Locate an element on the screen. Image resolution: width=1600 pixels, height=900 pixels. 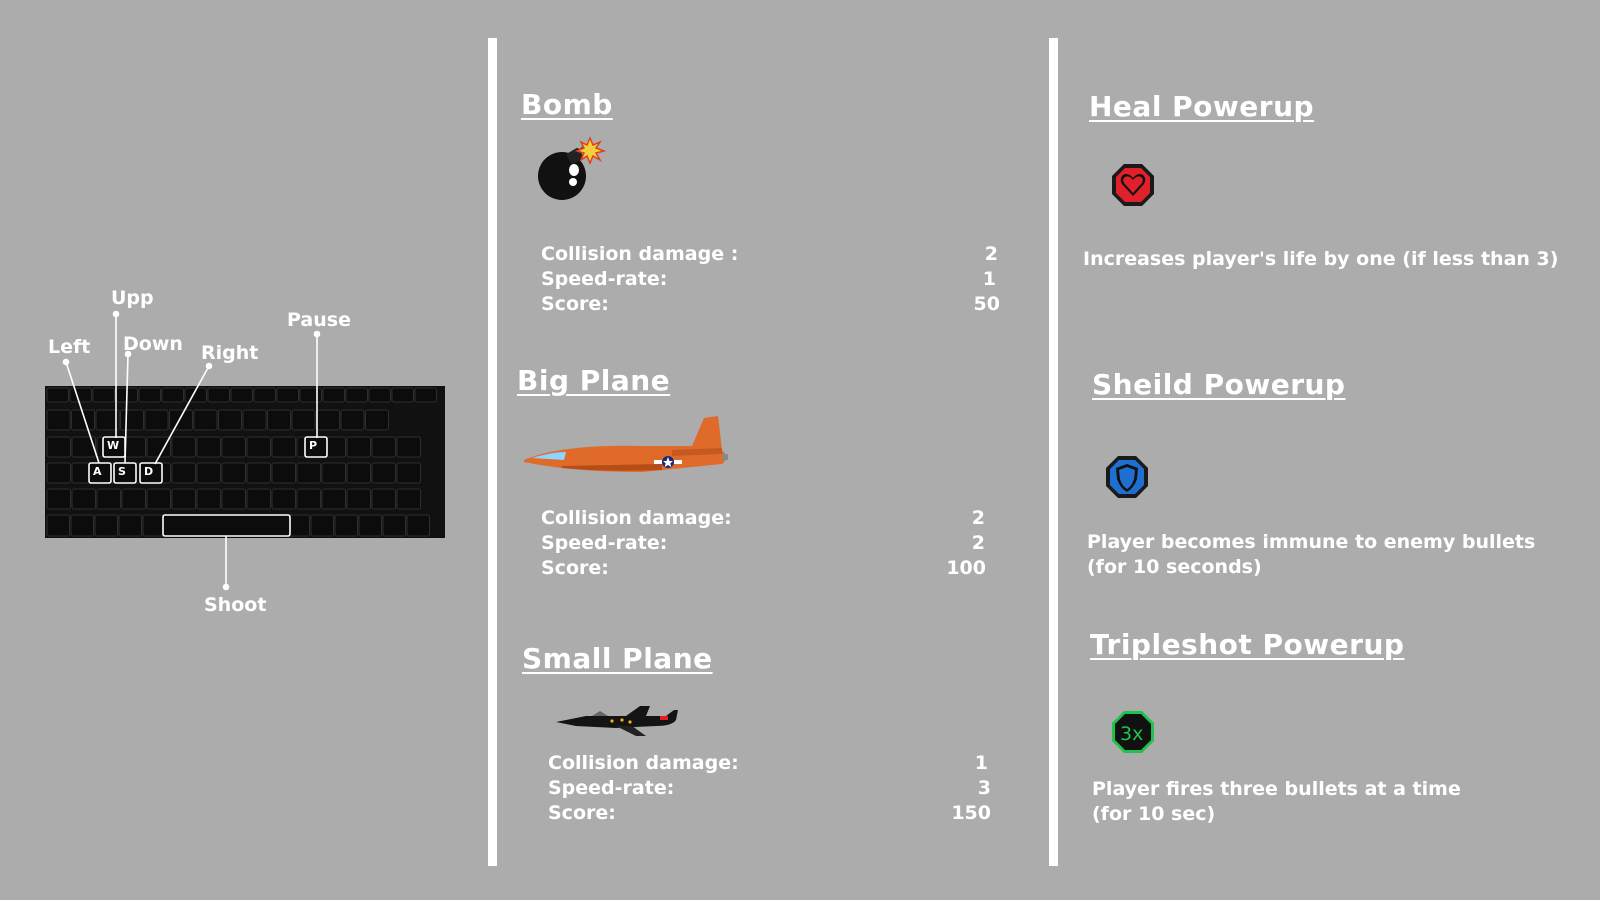
key-s-glyph: S is located at coordinates (122, 471).